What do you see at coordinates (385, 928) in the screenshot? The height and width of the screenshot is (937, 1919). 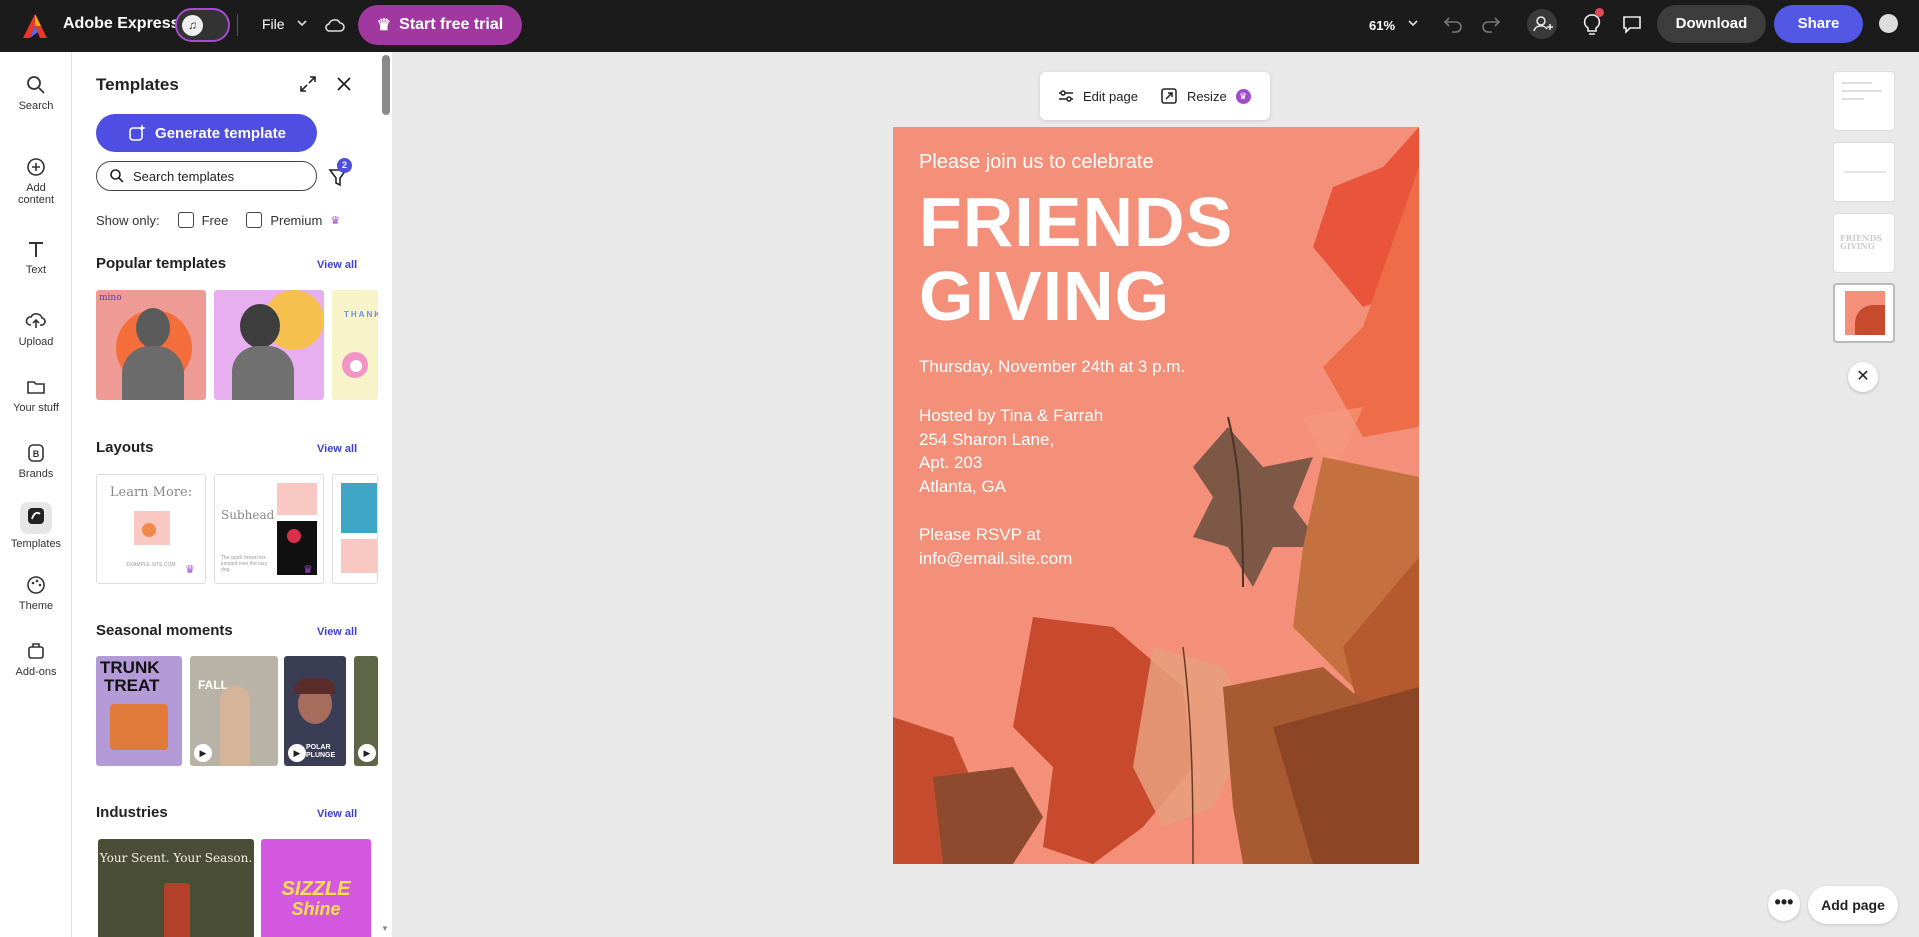 I see `scroll-down-arrow: ▼` at bounding box center [385, 928].